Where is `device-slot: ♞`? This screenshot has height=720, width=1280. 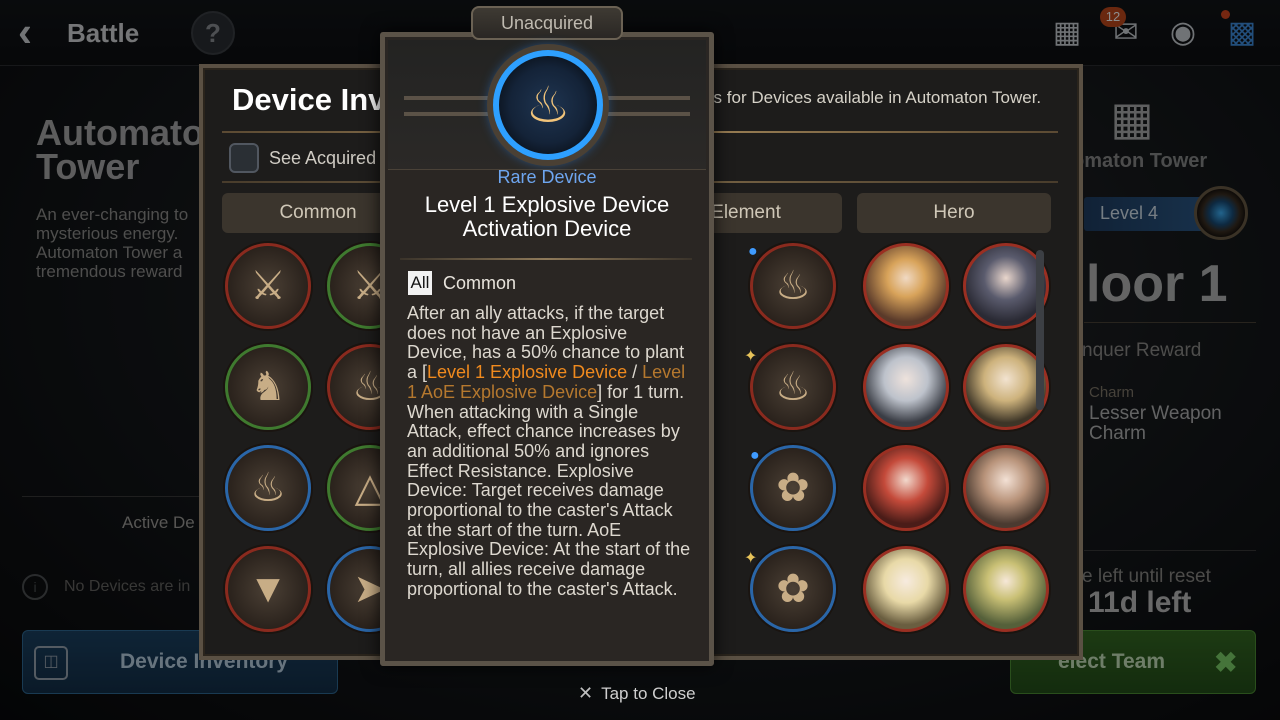 device-slot: ♞ is located at coordinates (268, 387).